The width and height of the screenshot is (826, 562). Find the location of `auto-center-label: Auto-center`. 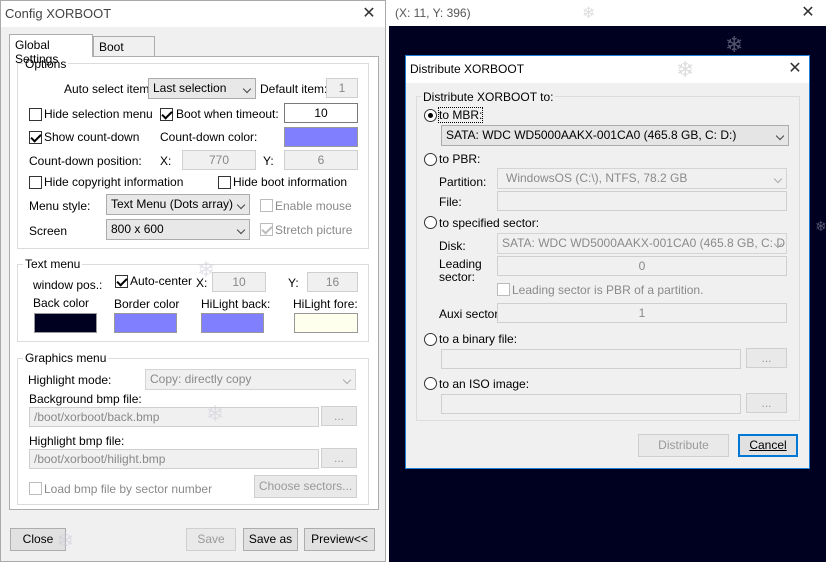

auto-center-label: Auto-center is located at coordinates (161, 281).